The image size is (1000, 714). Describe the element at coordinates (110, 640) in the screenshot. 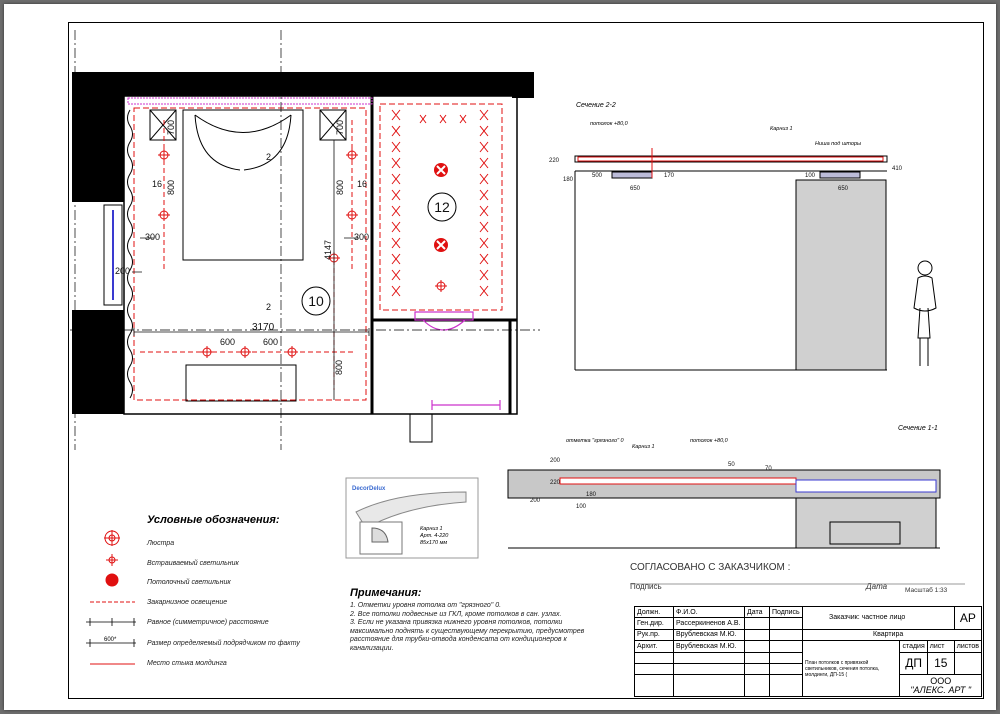

I see `contractor-dimension-symbol: 600*` at that location.